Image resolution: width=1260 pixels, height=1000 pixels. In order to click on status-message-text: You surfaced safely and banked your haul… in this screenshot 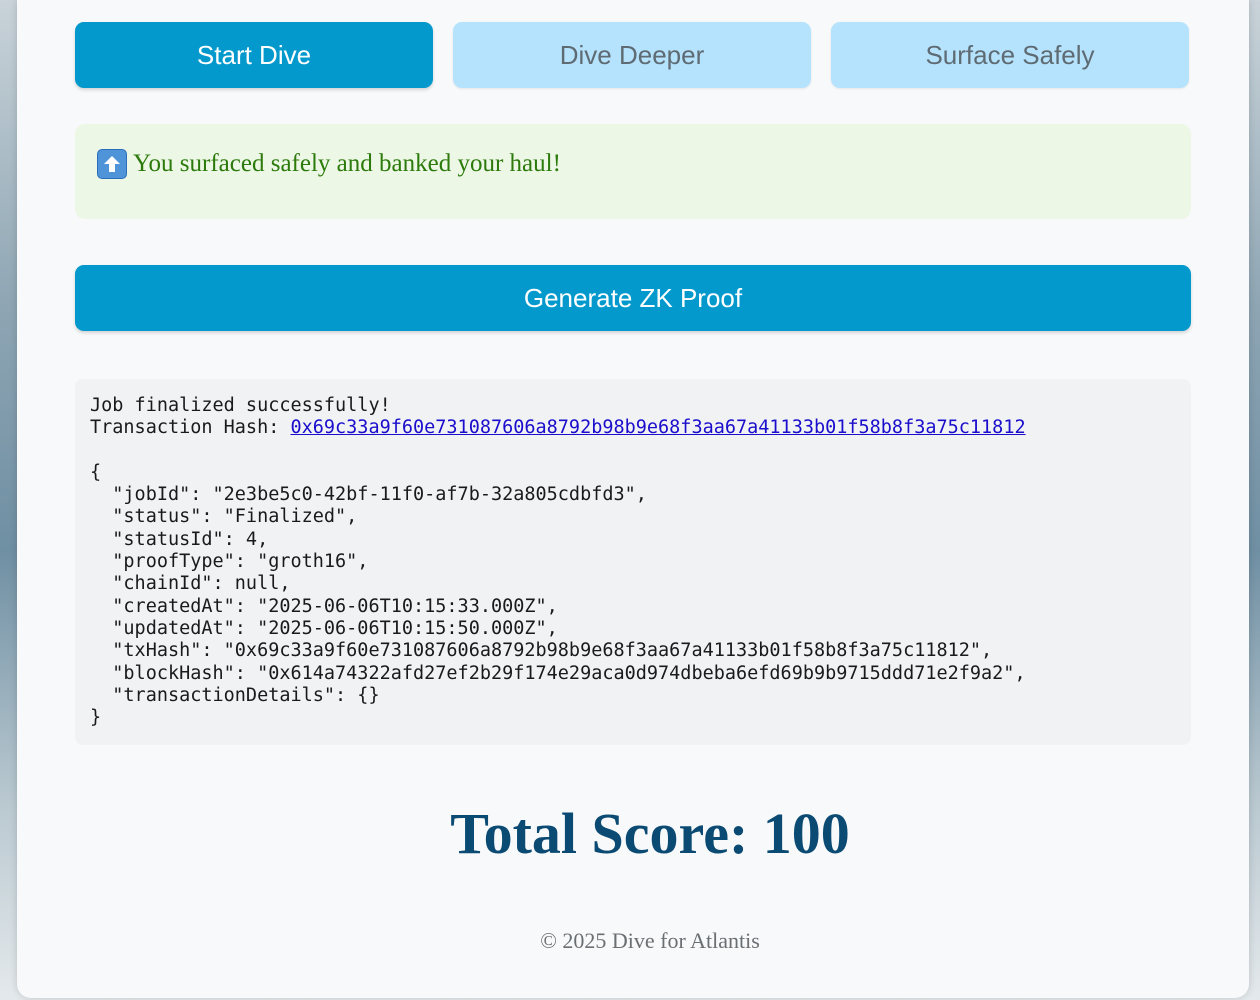, I will do `click(347, 163)`.